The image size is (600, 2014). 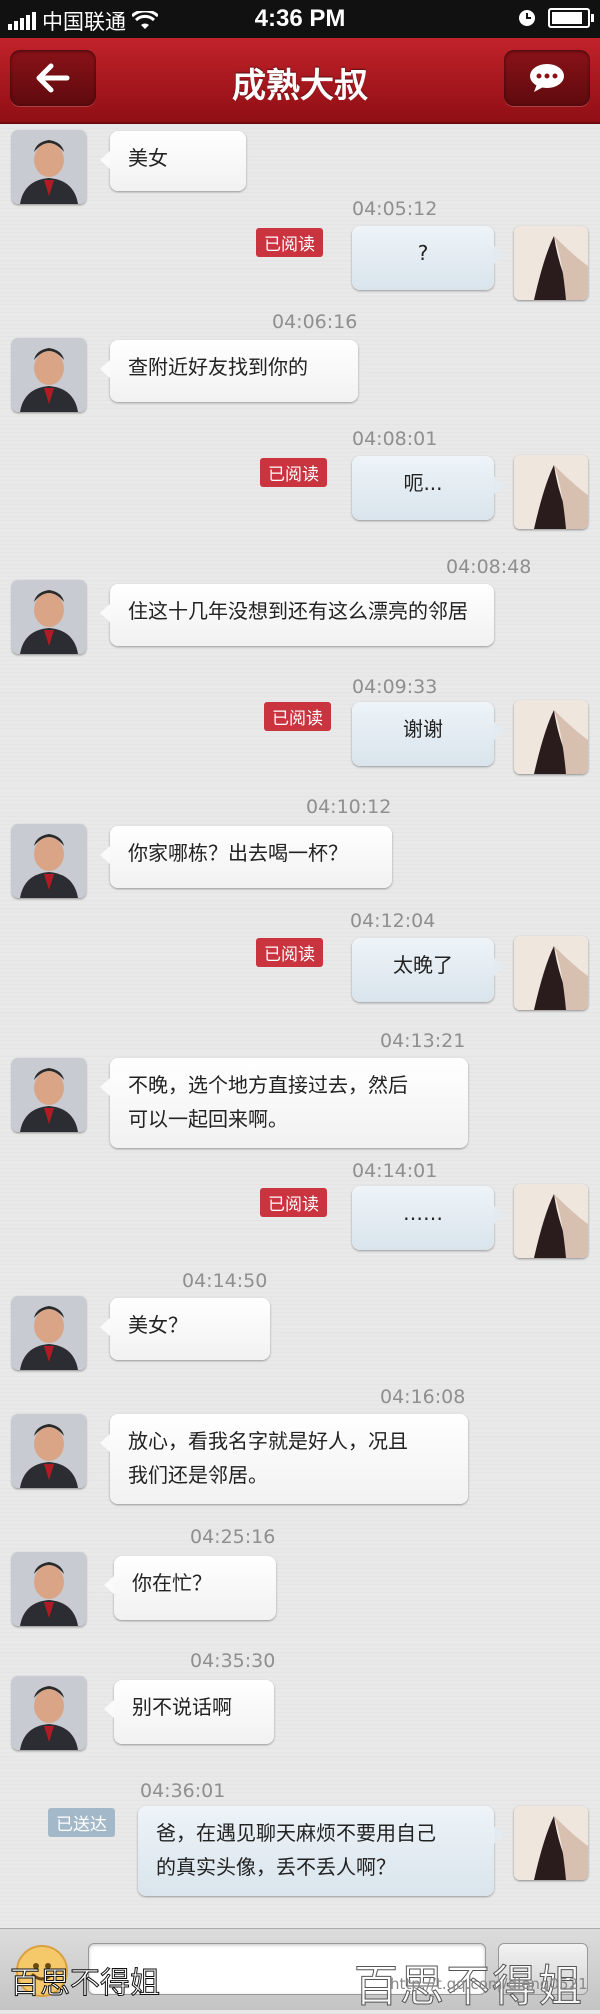 What do you see at coordinates (423, 965) in the screenshot?
I see `message-text: 太晚了` at bounding box center [423, 965].